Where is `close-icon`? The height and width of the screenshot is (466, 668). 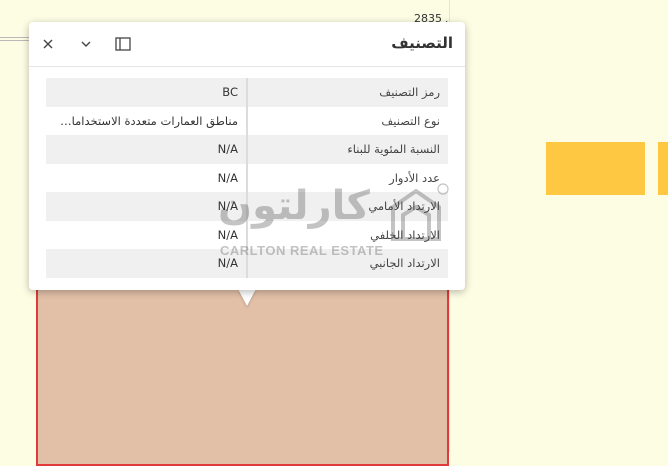 close-icon is located at coordinates (48, 44).